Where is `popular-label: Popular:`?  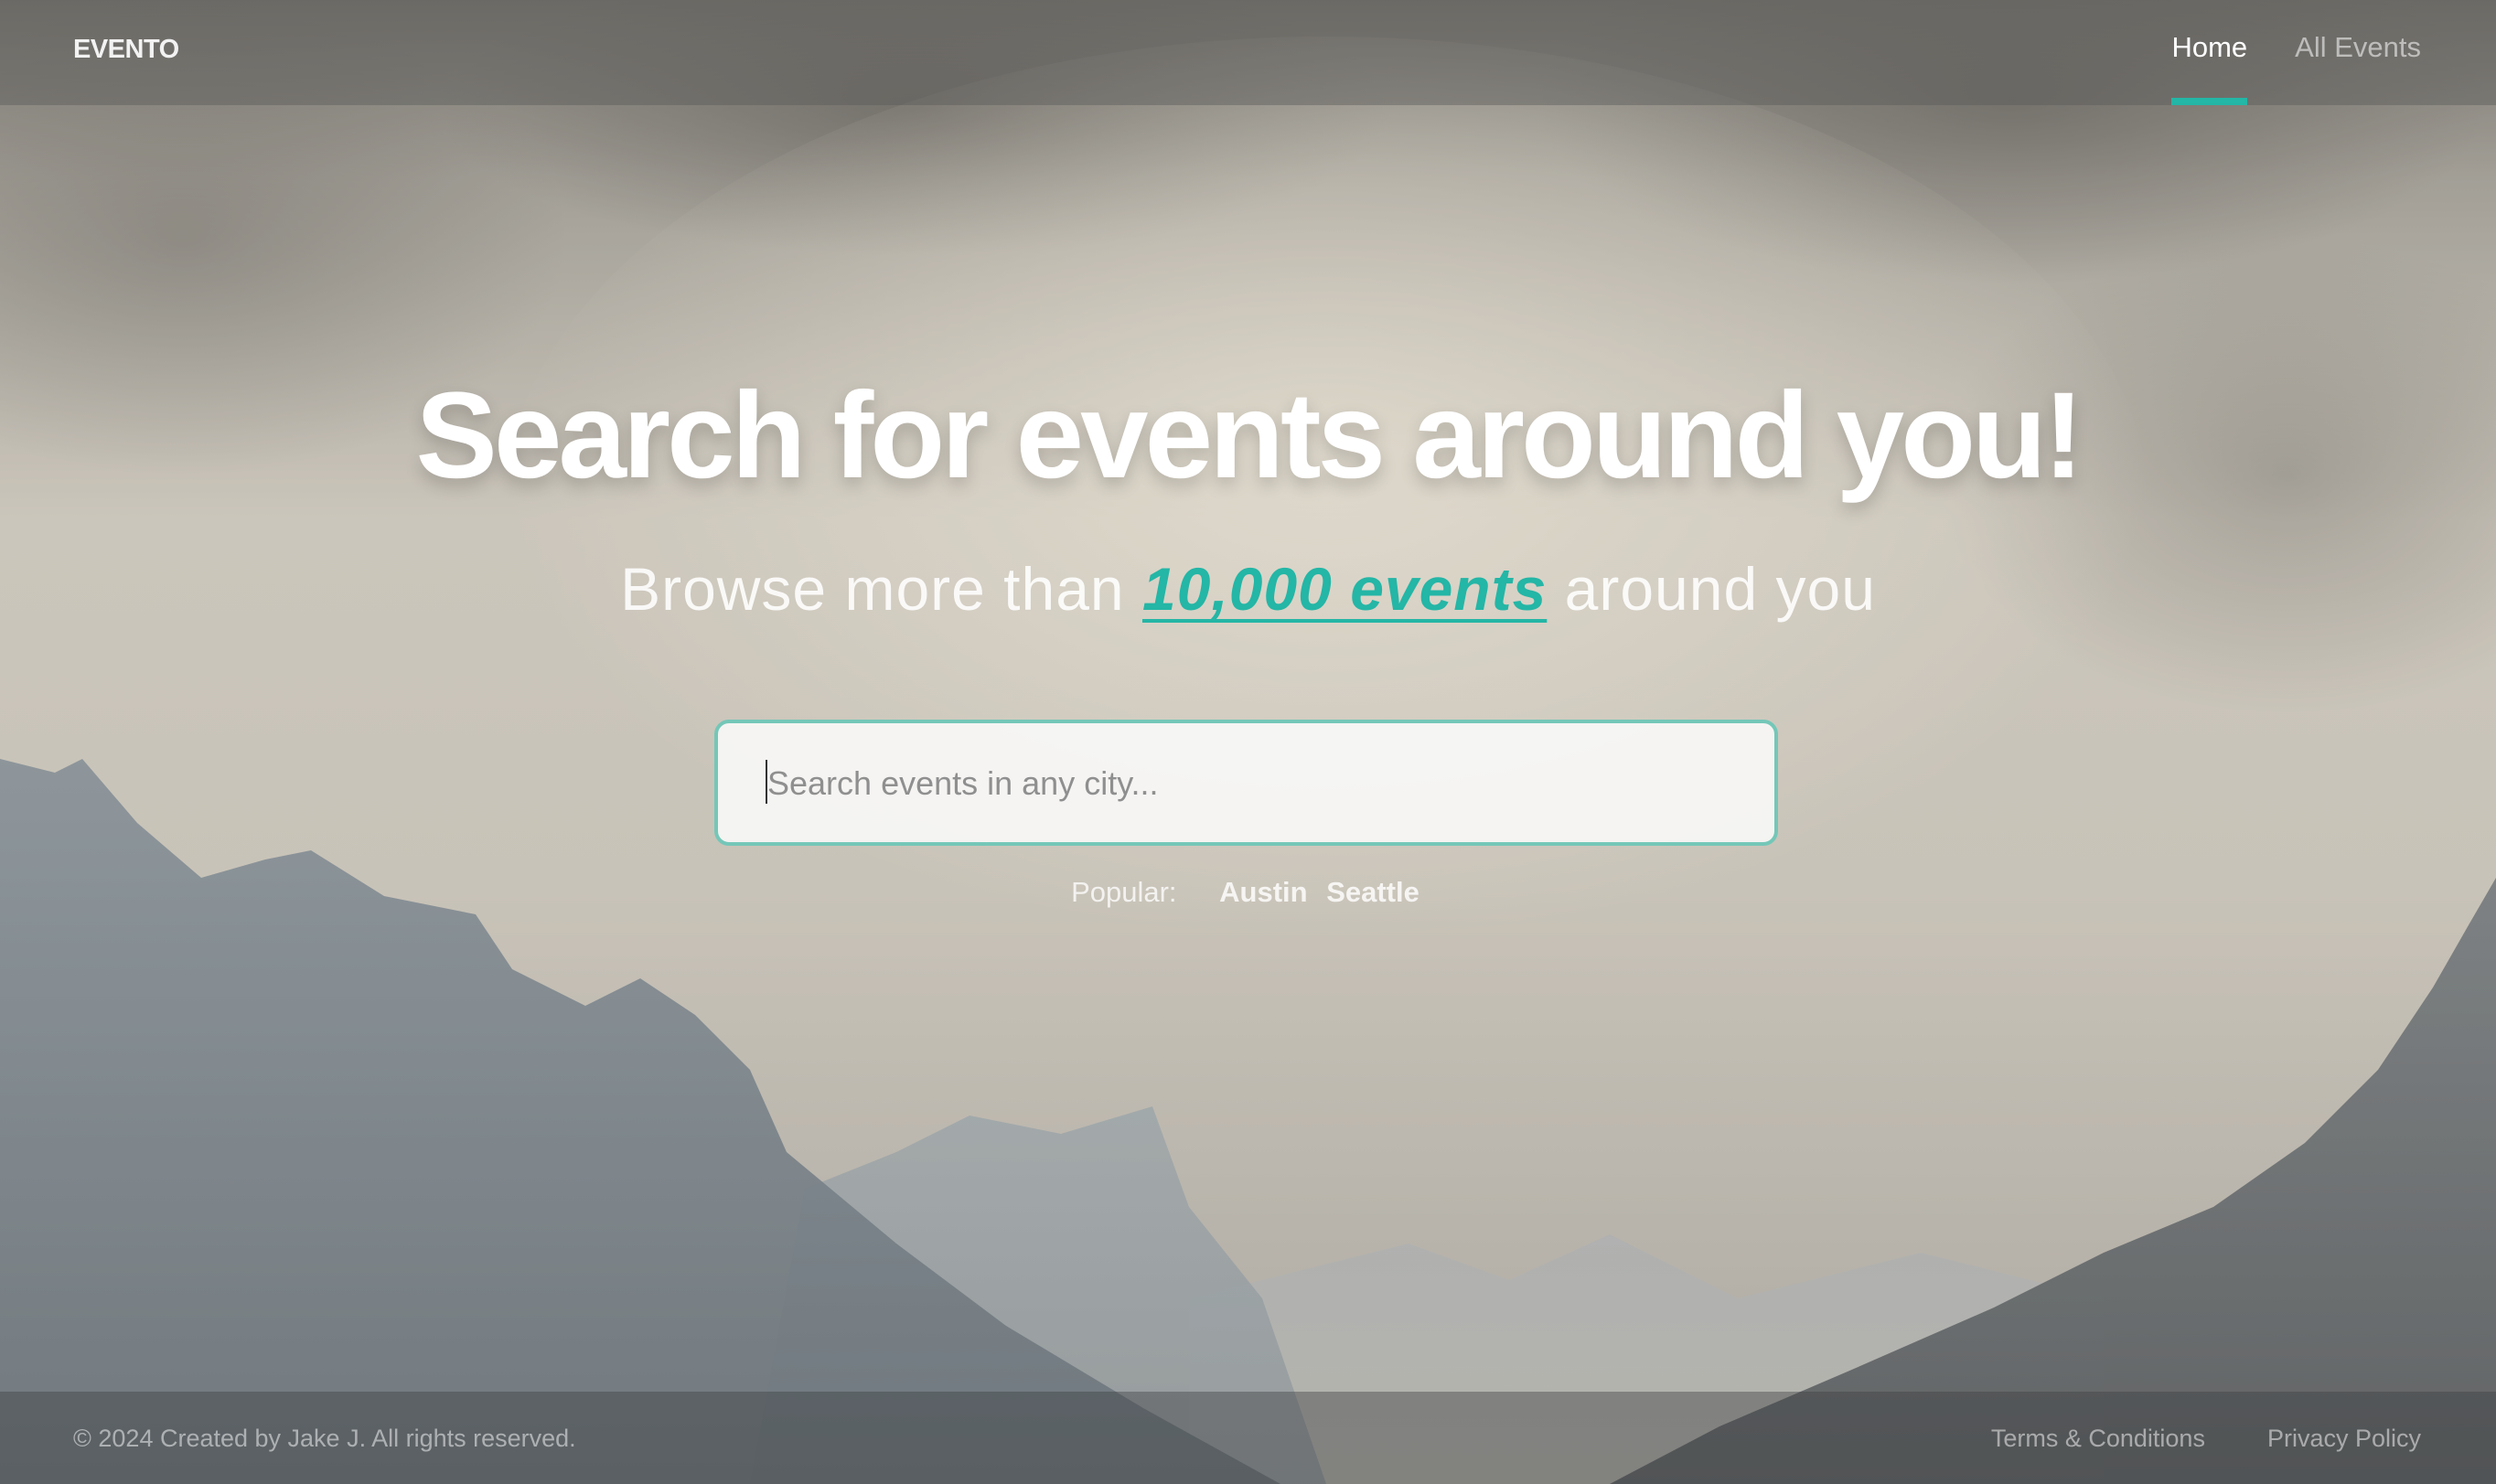 popular-label: Popular: is located at coordinates (1124, 892).